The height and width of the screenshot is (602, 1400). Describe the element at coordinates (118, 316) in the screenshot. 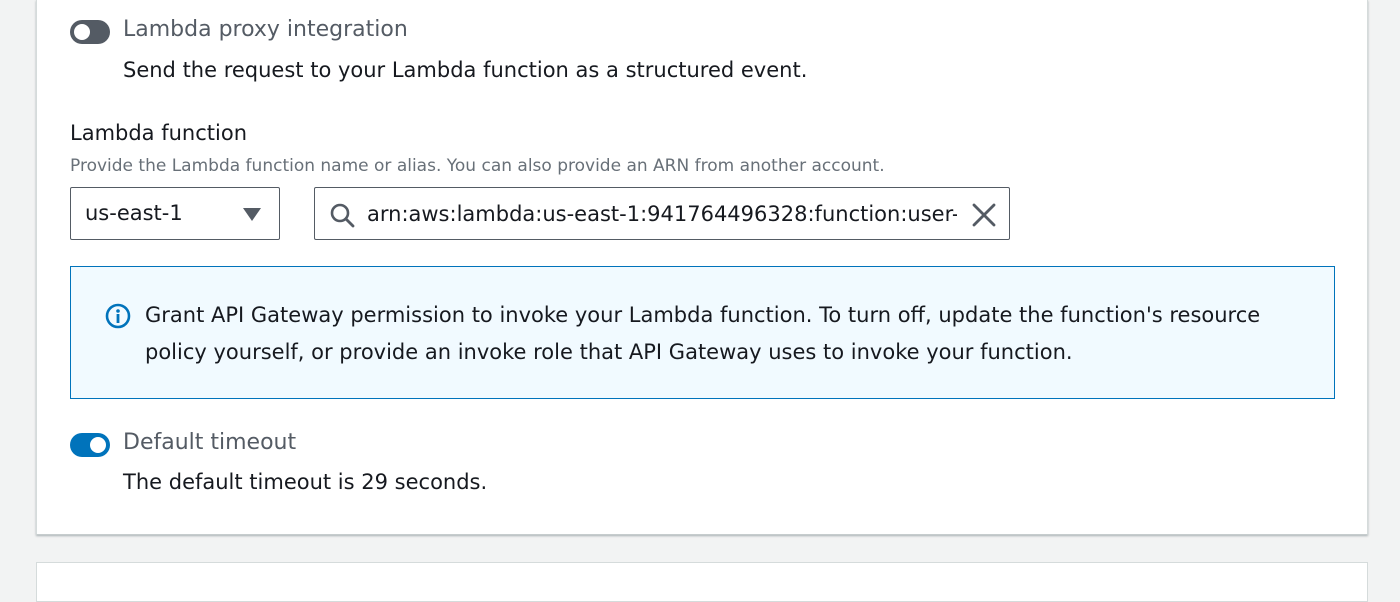

I see `info-icon` at that location.